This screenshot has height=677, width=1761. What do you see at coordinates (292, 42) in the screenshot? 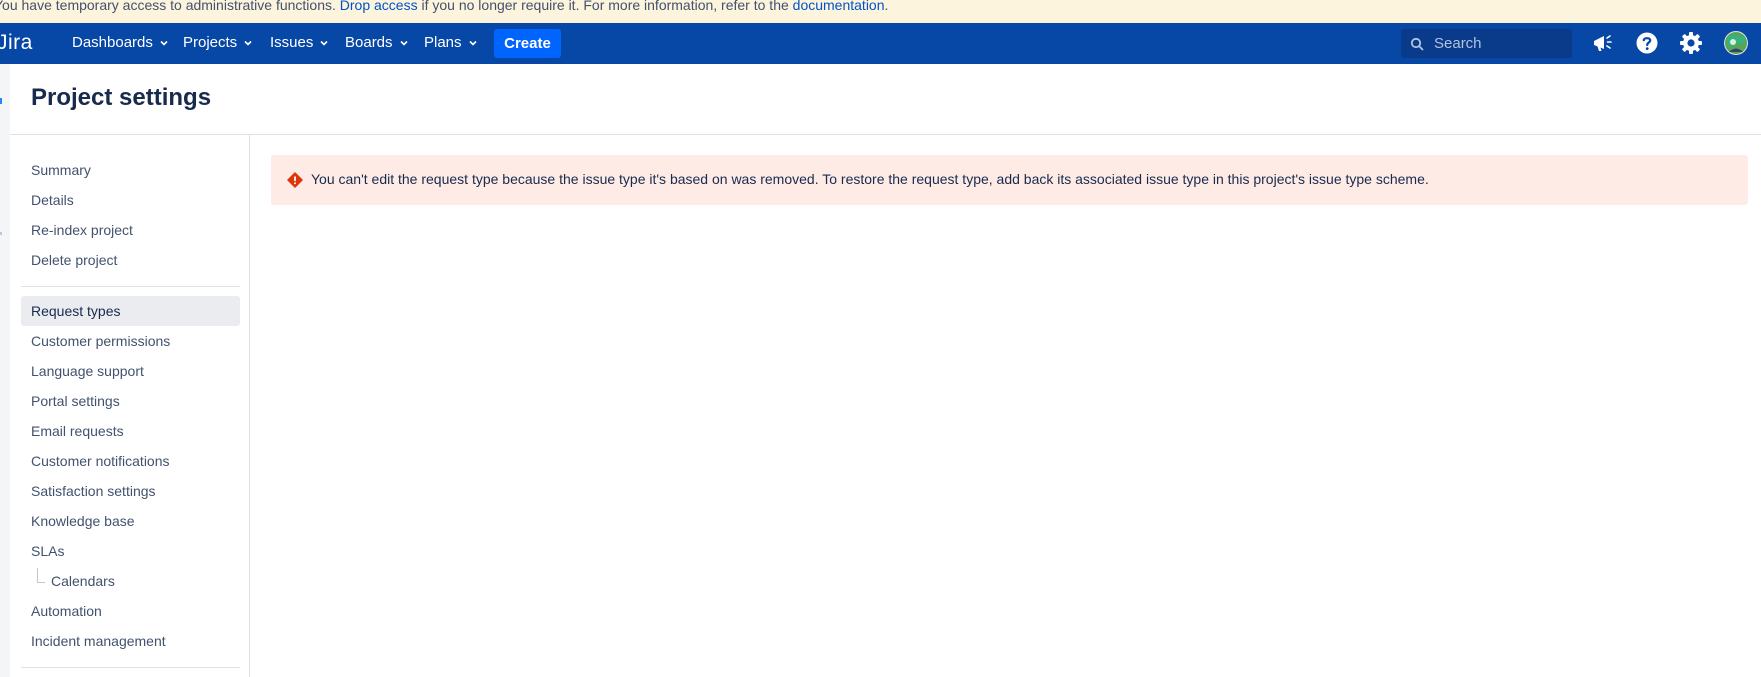
I see `nav-issues-label: Issues` at bounding box center [292, 42].